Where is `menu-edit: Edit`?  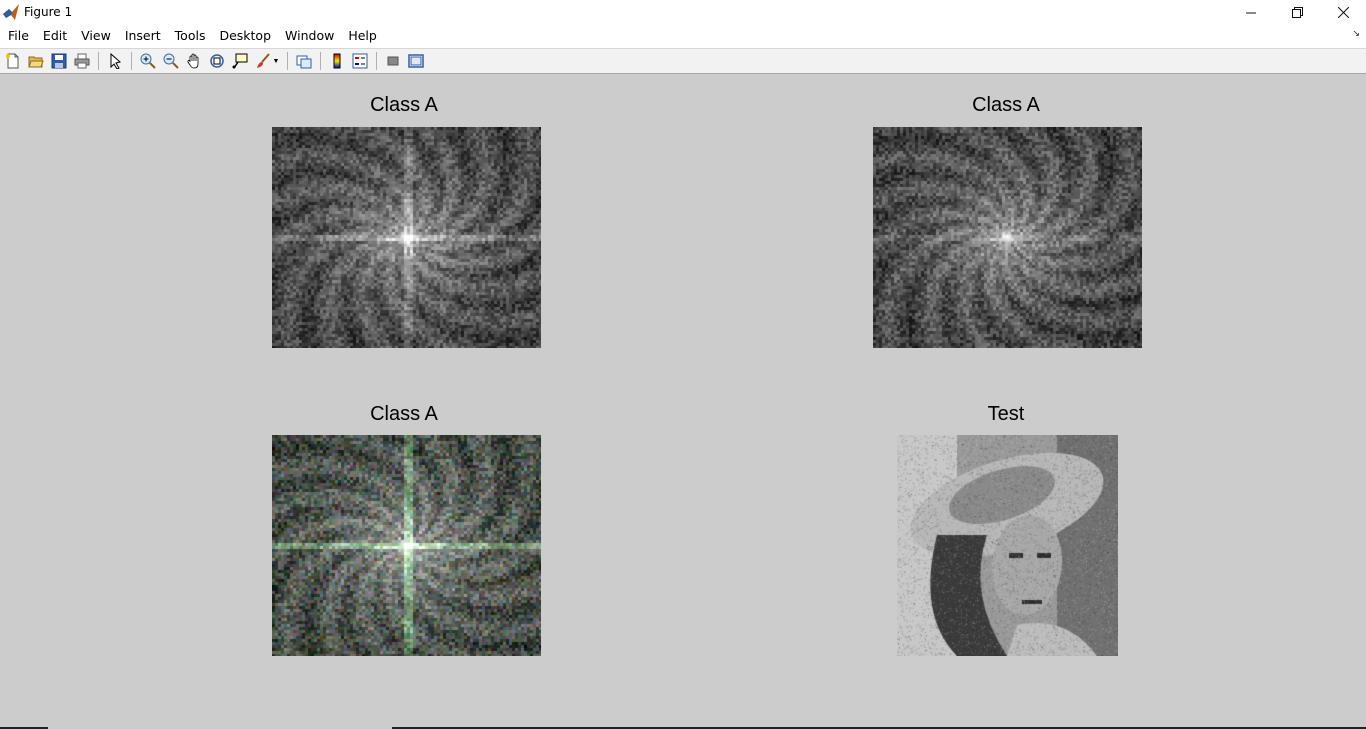
menu-edit: Edit is located at coordinates (55, 36).